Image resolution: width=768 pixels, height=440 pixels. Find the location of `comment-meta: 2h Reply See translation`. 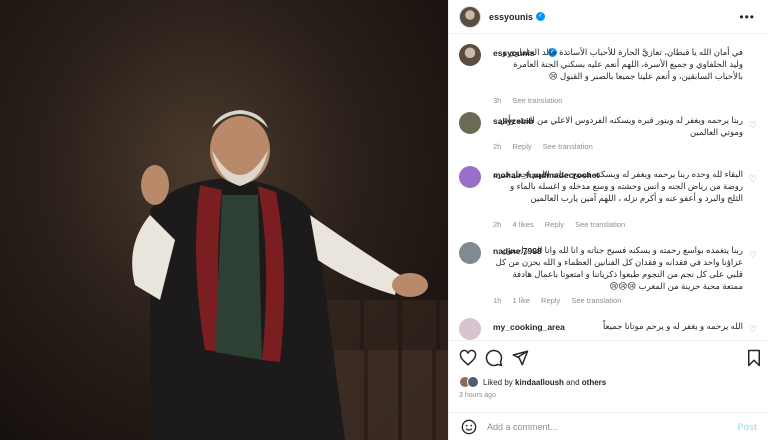

comment-meta: 2h Reply See translation is located at coordinates (547, 146).